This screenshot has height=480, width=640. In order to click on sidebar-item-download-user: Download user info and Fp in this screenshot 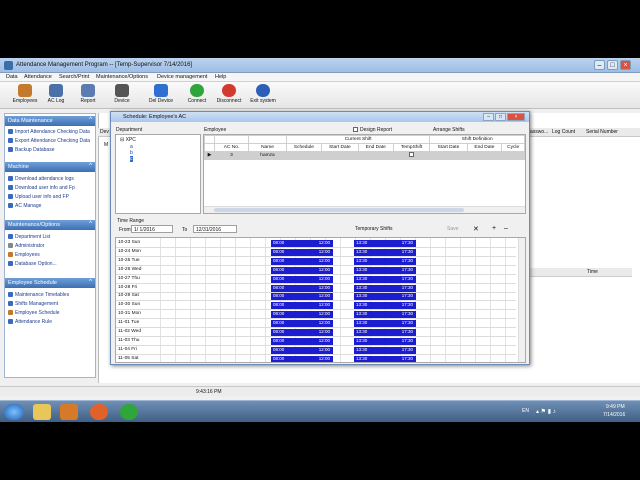, I will do `click(41, 188)`.